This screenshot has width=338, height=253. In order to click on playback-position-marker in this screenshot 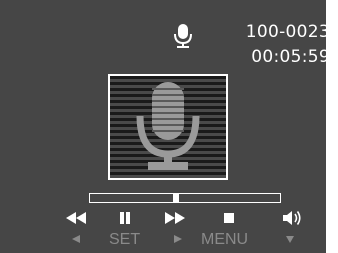, I will do `click(175, 198)`.